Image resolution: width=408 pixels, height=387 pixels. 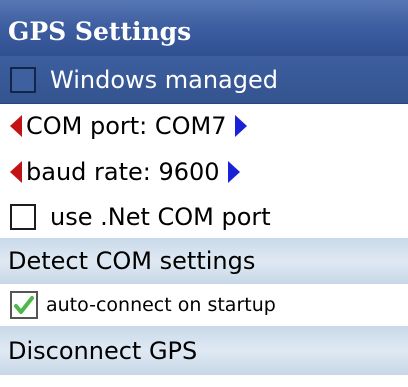 I want to click on use-net-com-option: use .Net COM port, so click(x=204, y=217).